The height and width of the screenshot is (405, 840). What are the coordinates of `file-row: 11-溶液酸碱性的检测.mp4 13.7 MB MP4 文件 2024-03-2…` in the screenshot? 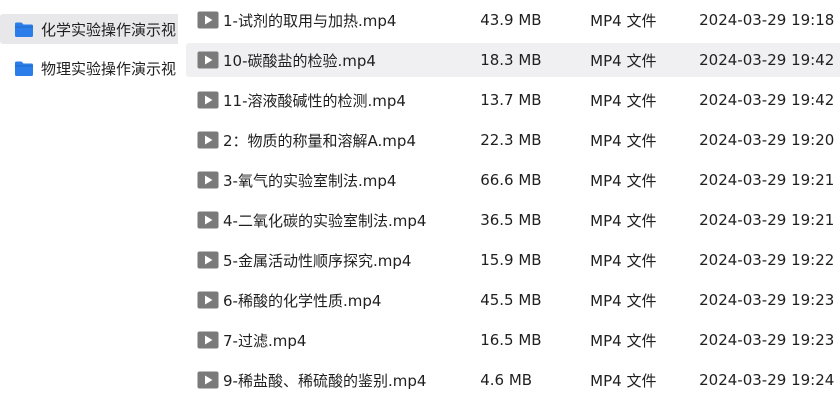 It's located at (513, 100).